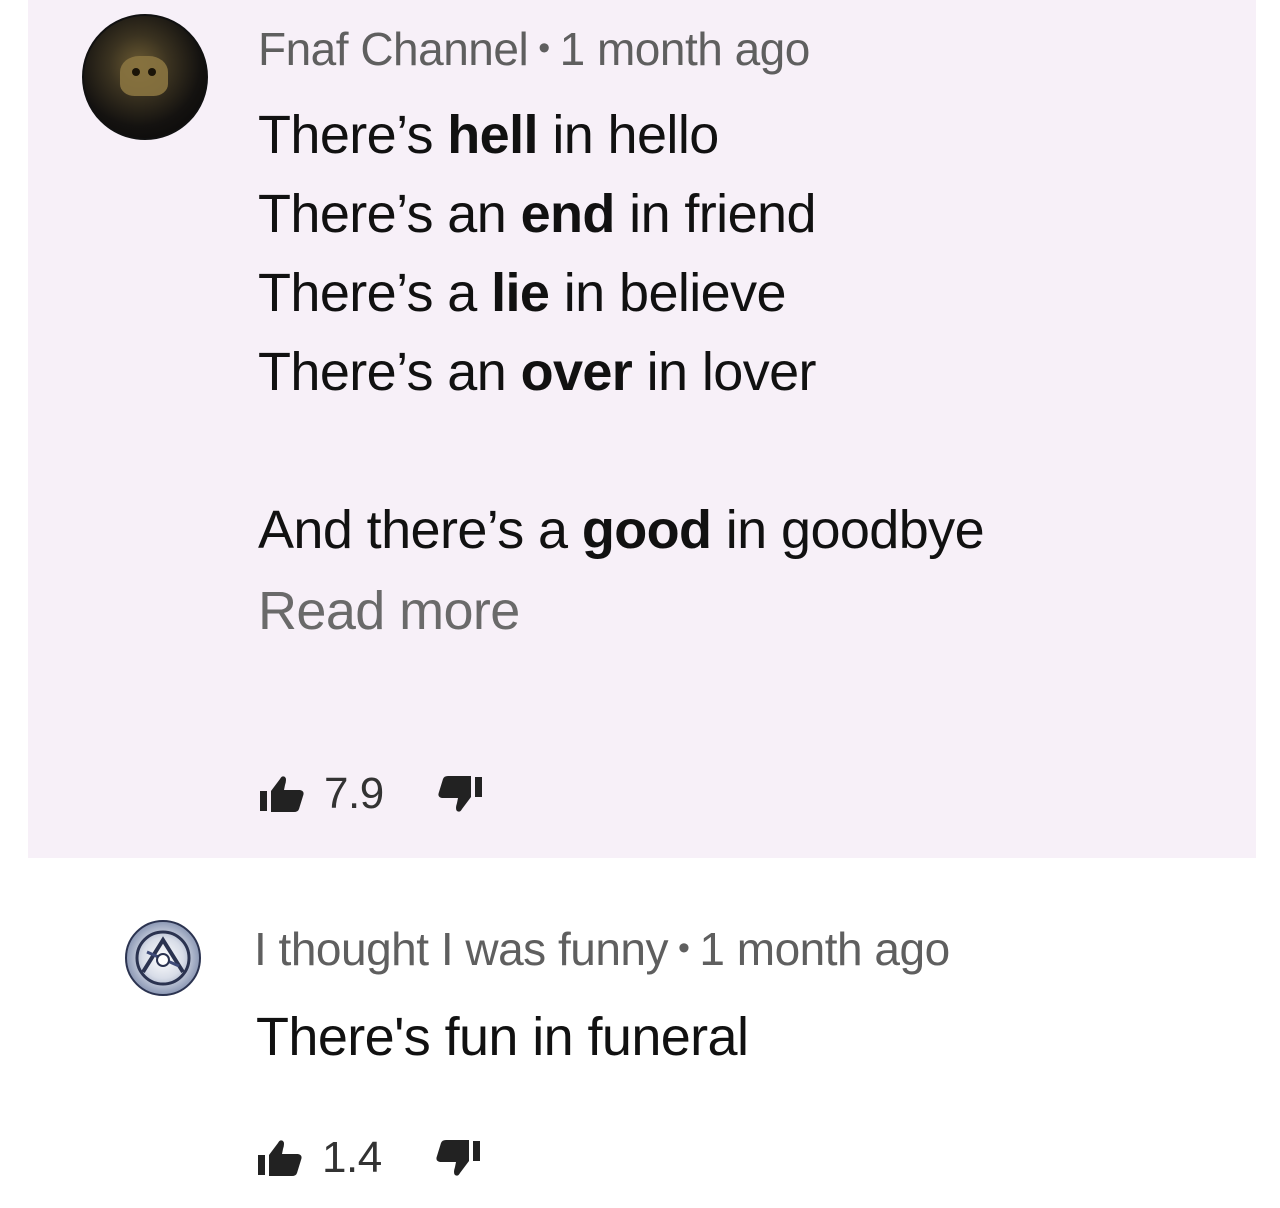 The image size is (1280, 1208). I want to click on comment-line: There's fun in funeral, so click(502, 1037).